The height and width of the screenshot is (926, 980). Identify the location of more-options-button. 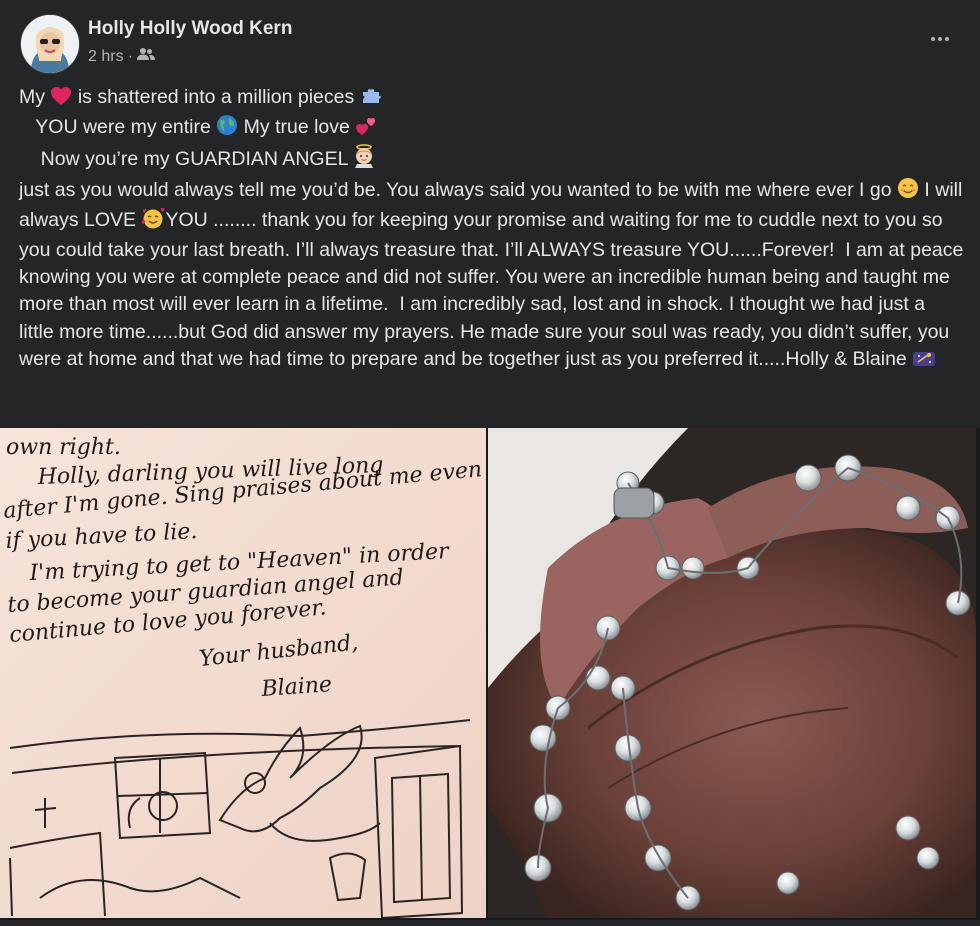
(940, 39).